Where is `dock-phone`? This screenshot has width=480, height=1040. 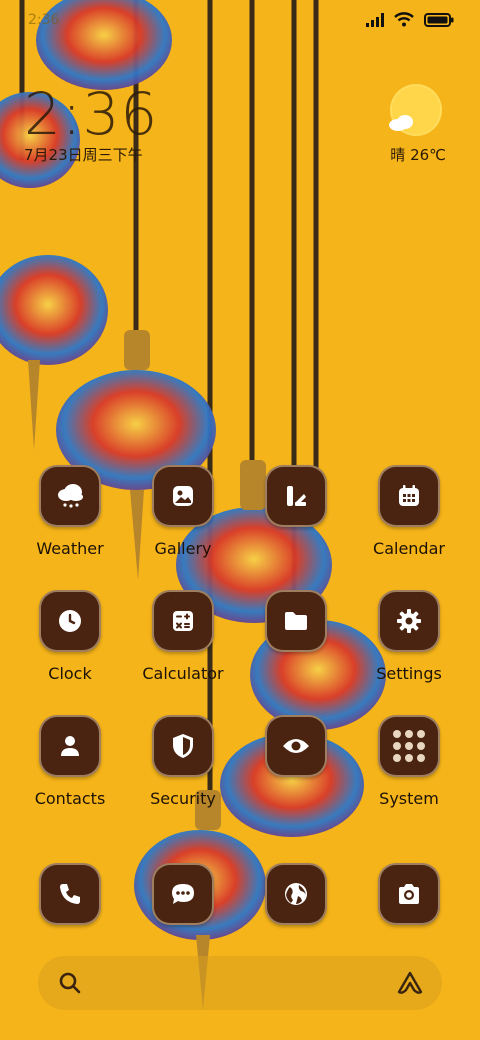
dock-phone is located at coordinates (70, 894).